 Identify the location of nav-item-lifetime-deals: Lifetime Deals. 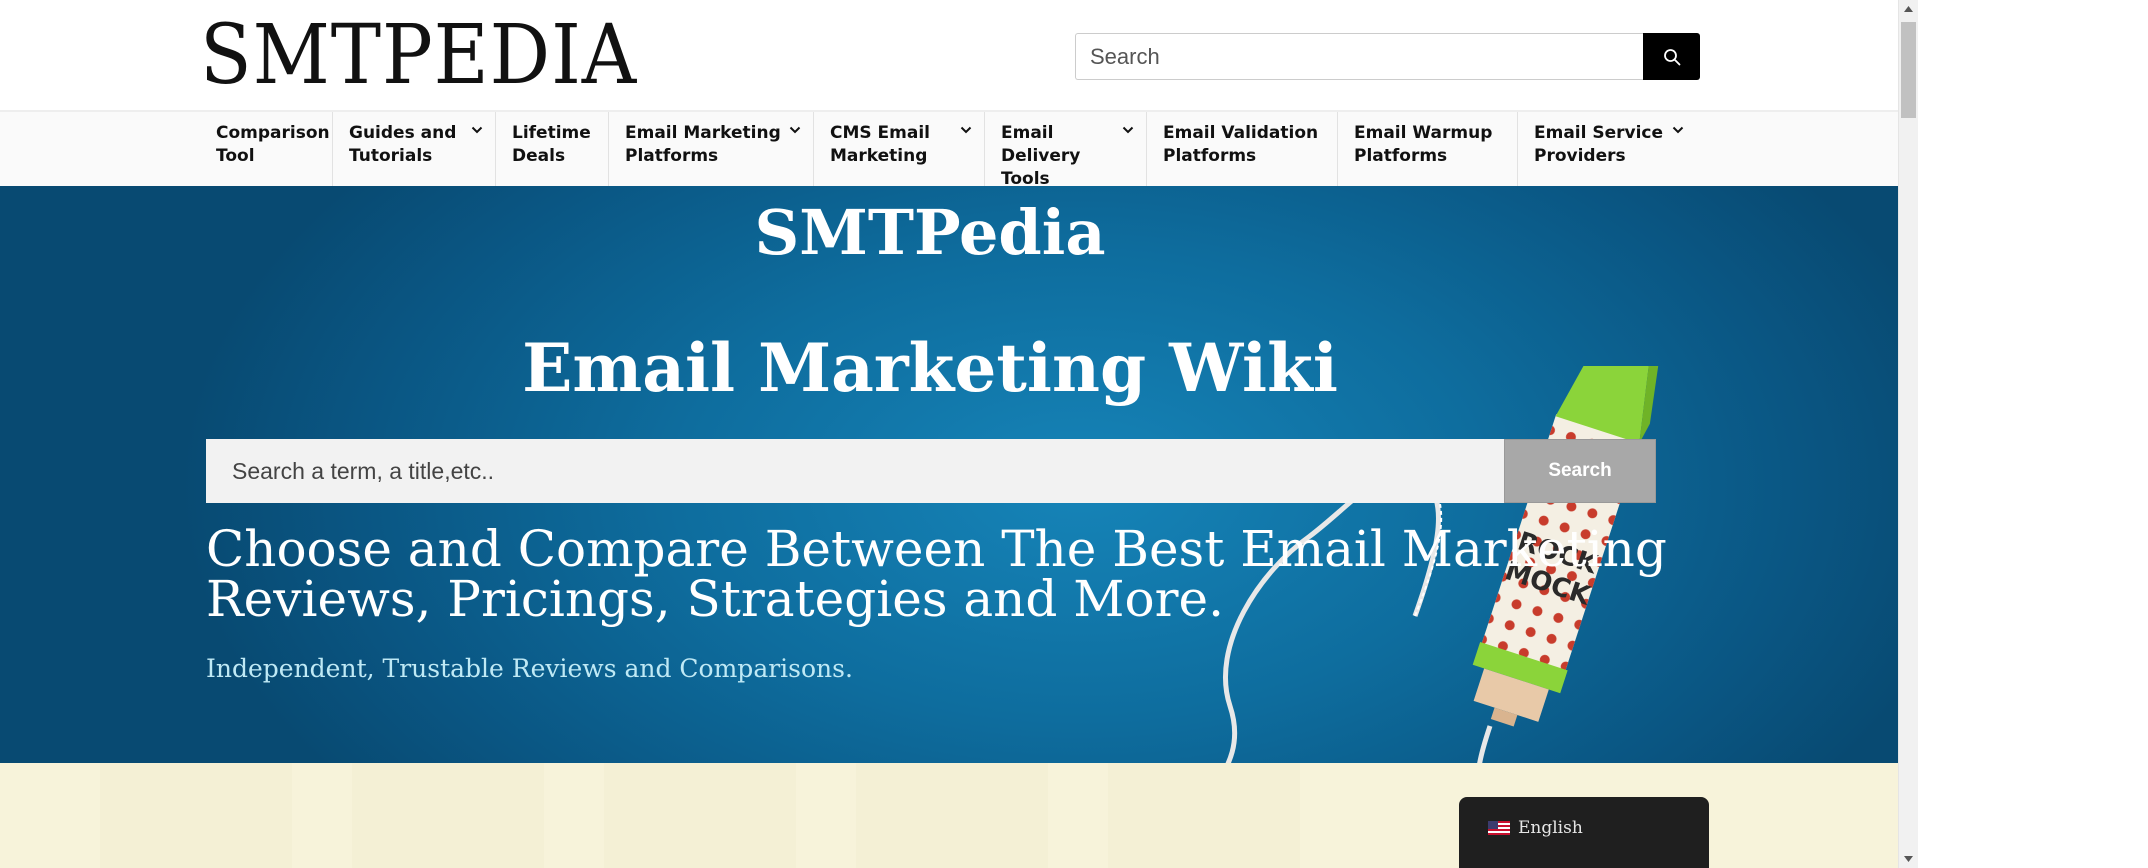
(552, 149).